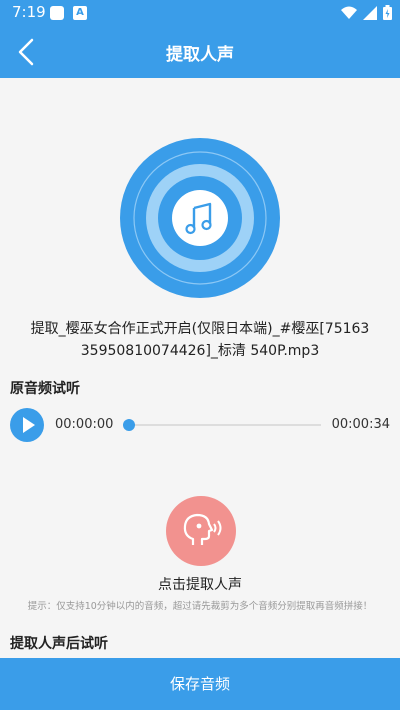 This screenshot has height=710, width=400. What do you see at coordinates (370, 12) in the screenshot?
I see `signal-icon` at bounding box center [370, 12].